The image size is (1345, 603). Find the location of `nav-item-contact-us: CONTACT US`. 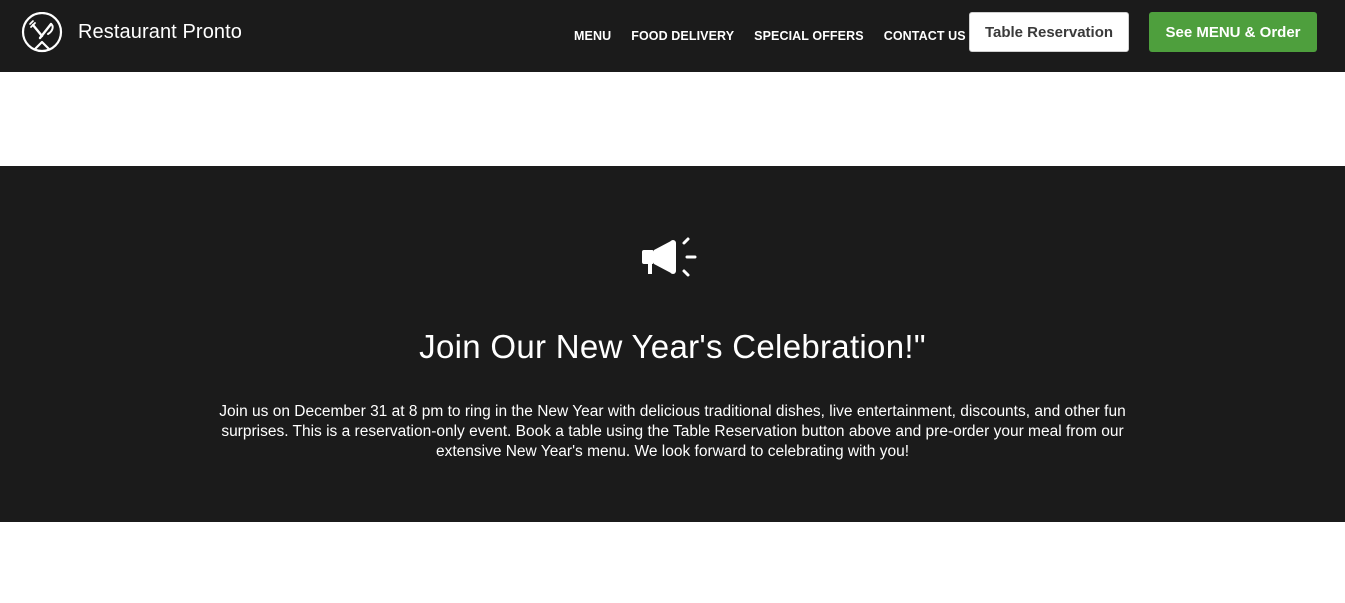

nav-item-contact-us: CONTACT US is located at coordinates (925, 36).